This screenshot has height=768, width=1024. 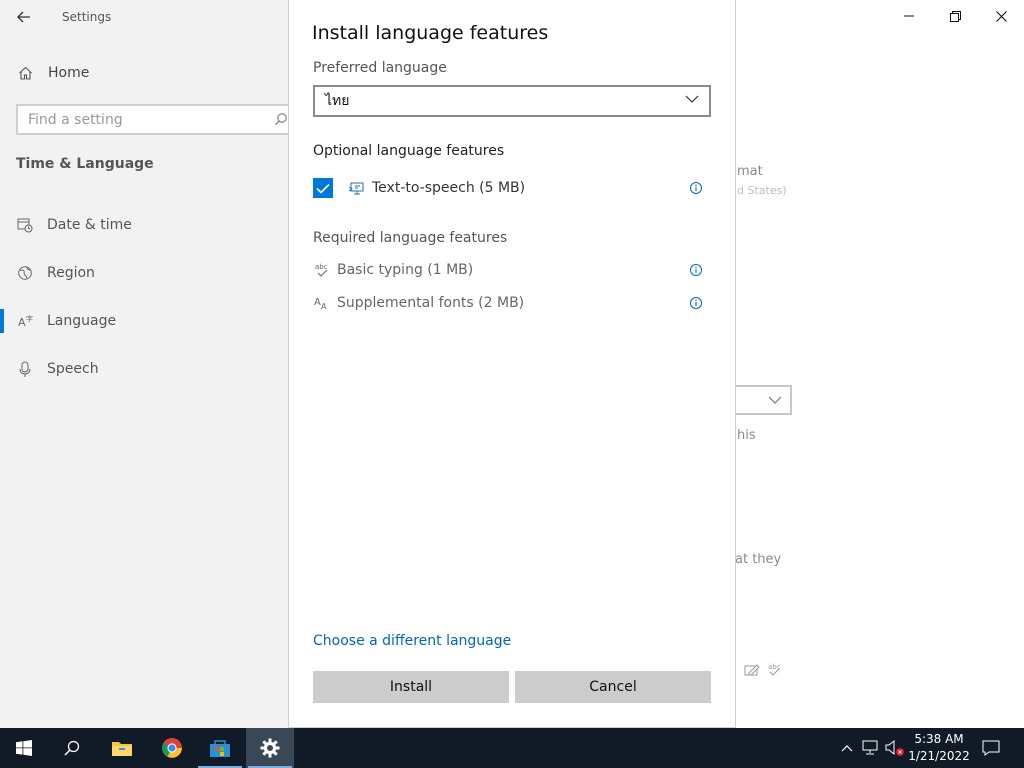 I want to click on taskbar-file-explorer, so click(x=122, y=748).